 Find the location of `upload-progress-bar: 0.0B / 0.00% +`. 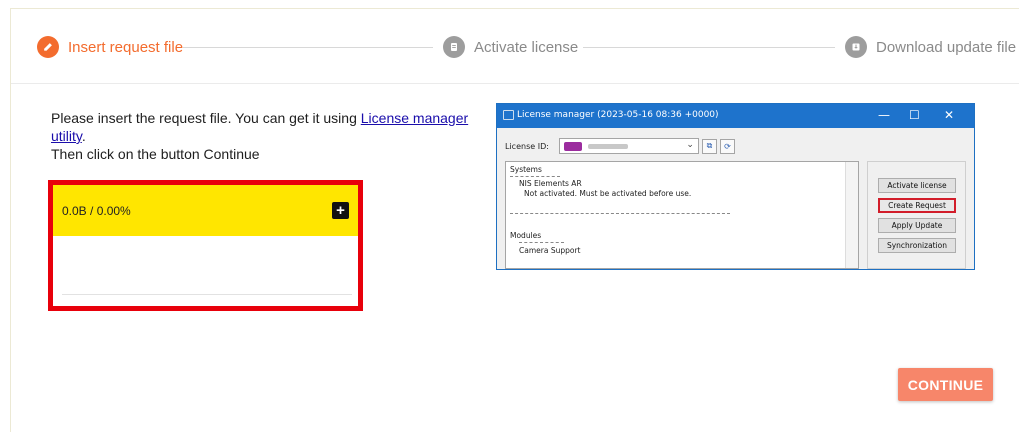

upload-progress-bar: 0.0B / 0.00% + is located at coordinates (205, 210).